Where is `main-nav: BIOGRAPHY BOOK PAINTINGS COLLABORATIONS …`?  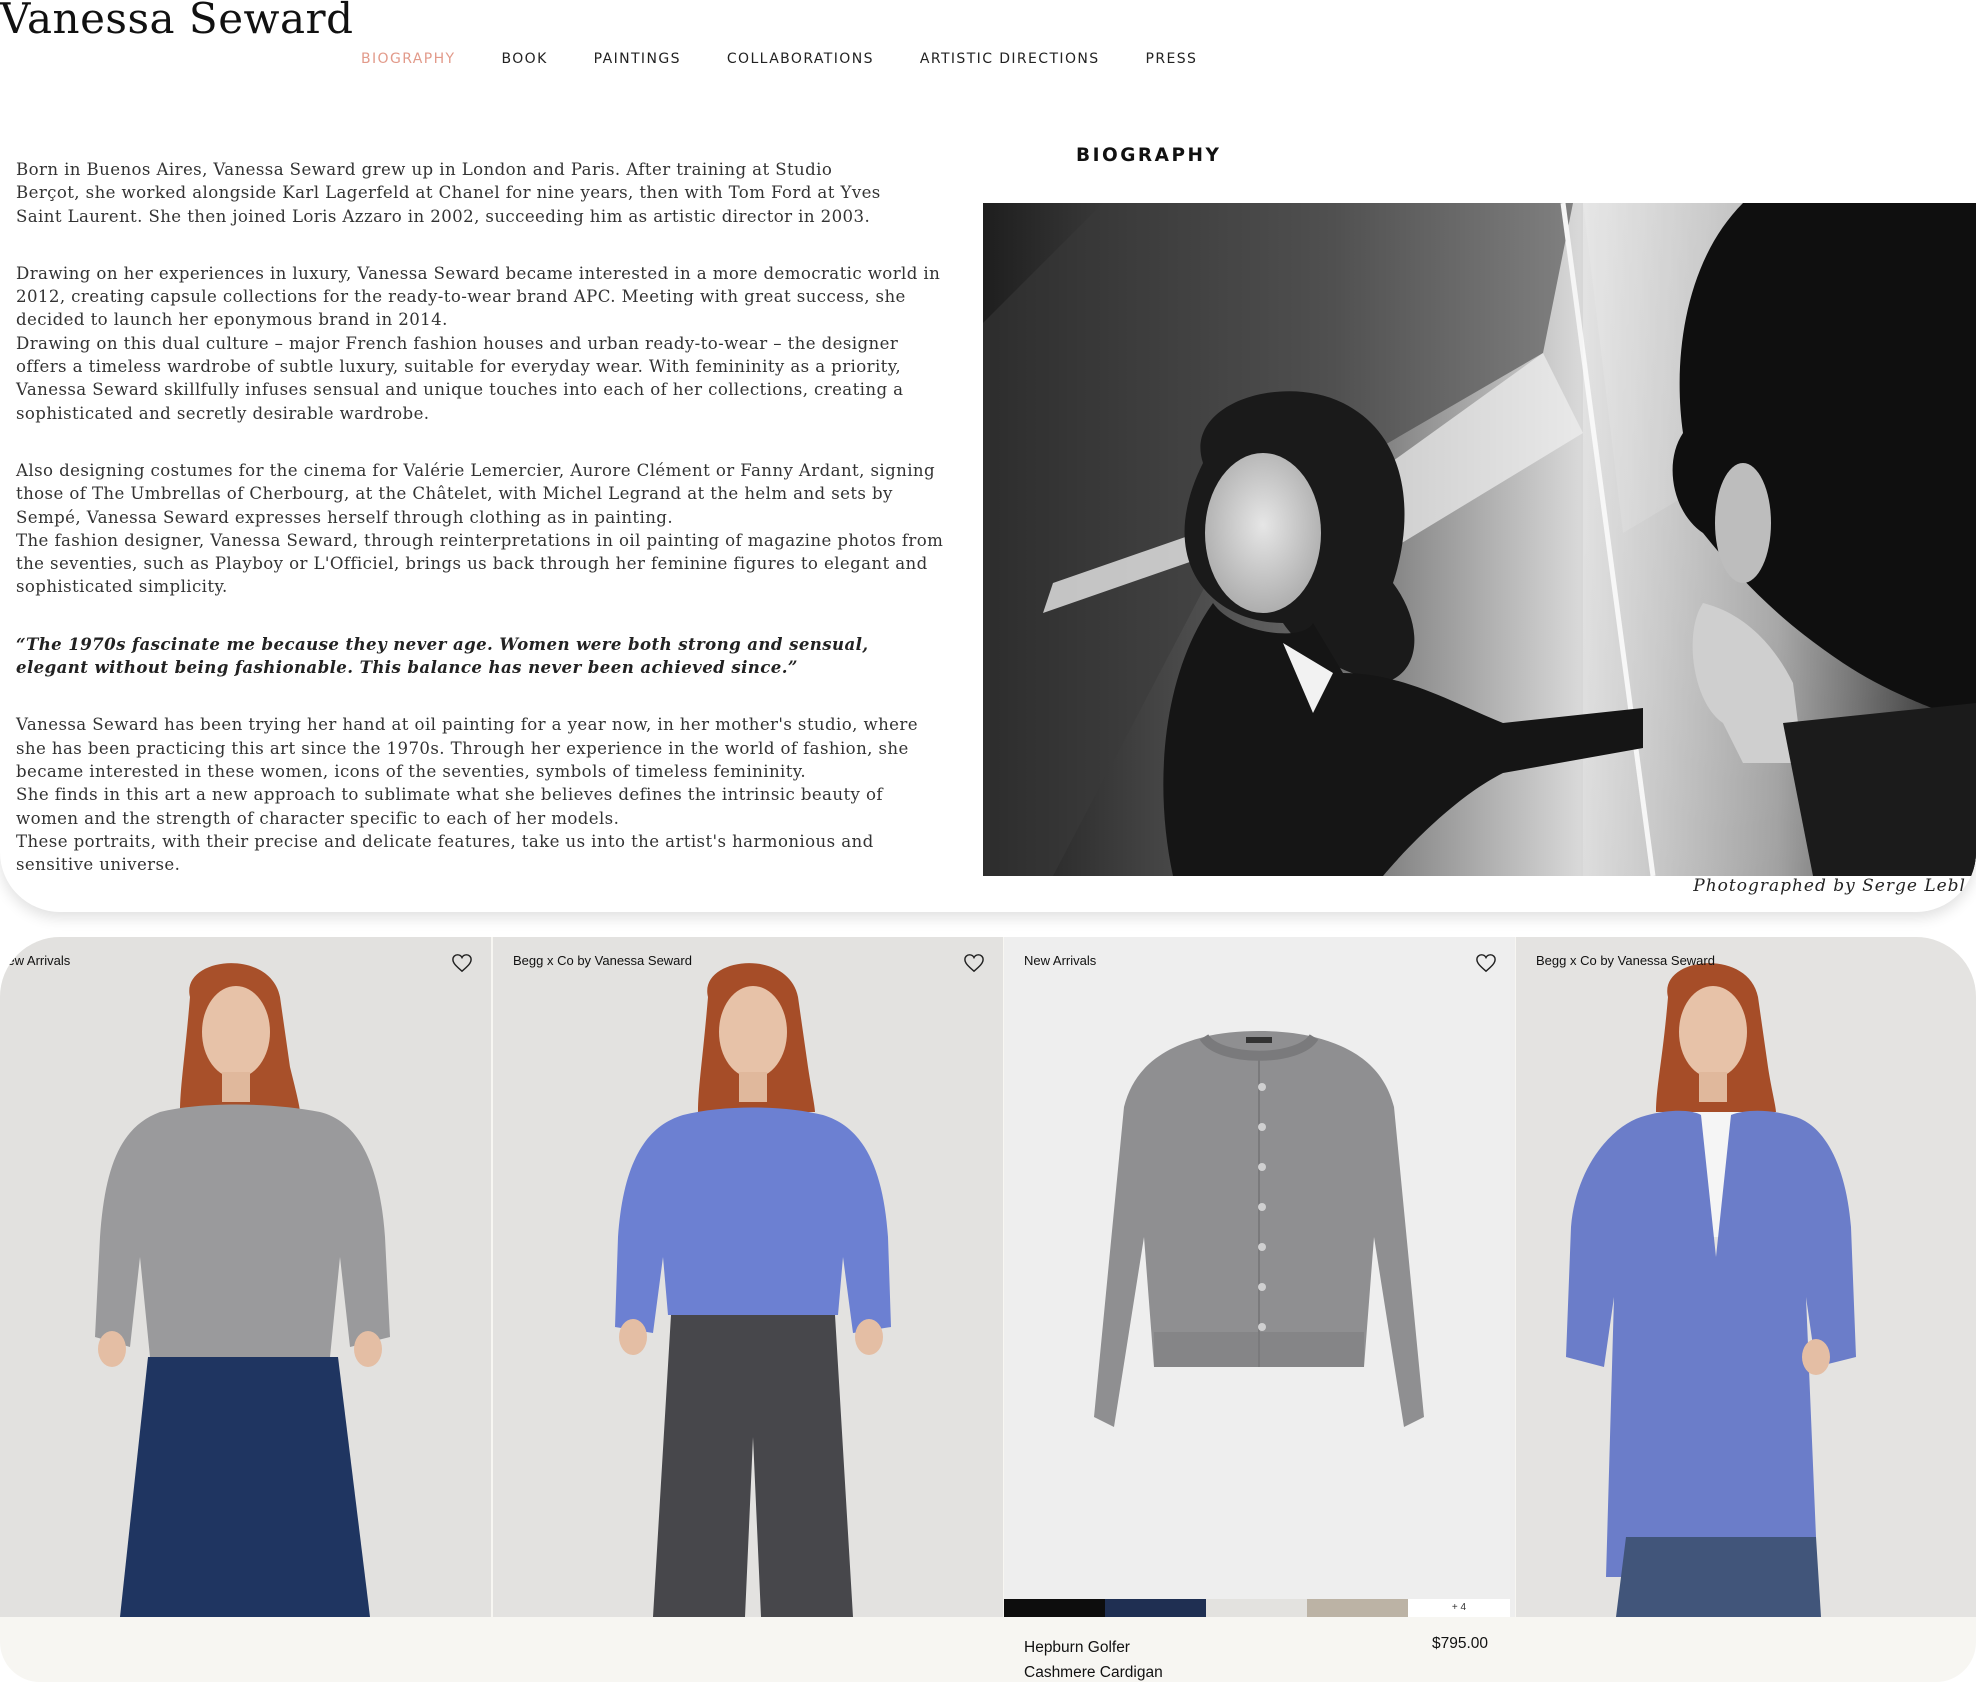 main-nav: BIOGRAPHY BOOK PAINTINGS COLLABORATIONS … is located at coordinates (802, 59).